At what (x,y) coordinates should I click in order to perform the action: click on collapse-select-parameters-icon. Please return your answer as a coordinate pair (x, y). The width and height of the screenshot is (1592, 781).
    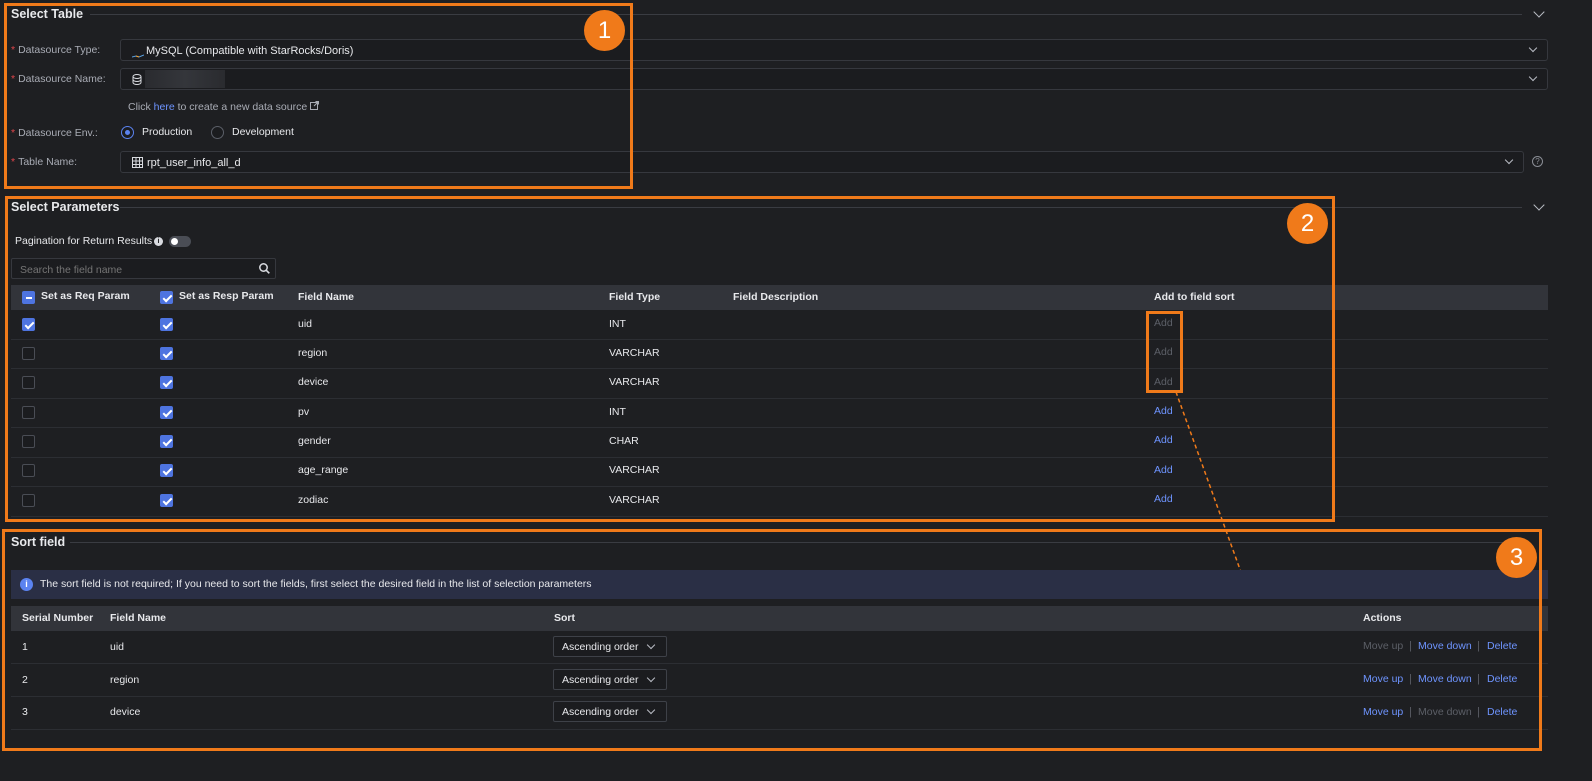
    Looking at the image, I should click on (1539, 205).